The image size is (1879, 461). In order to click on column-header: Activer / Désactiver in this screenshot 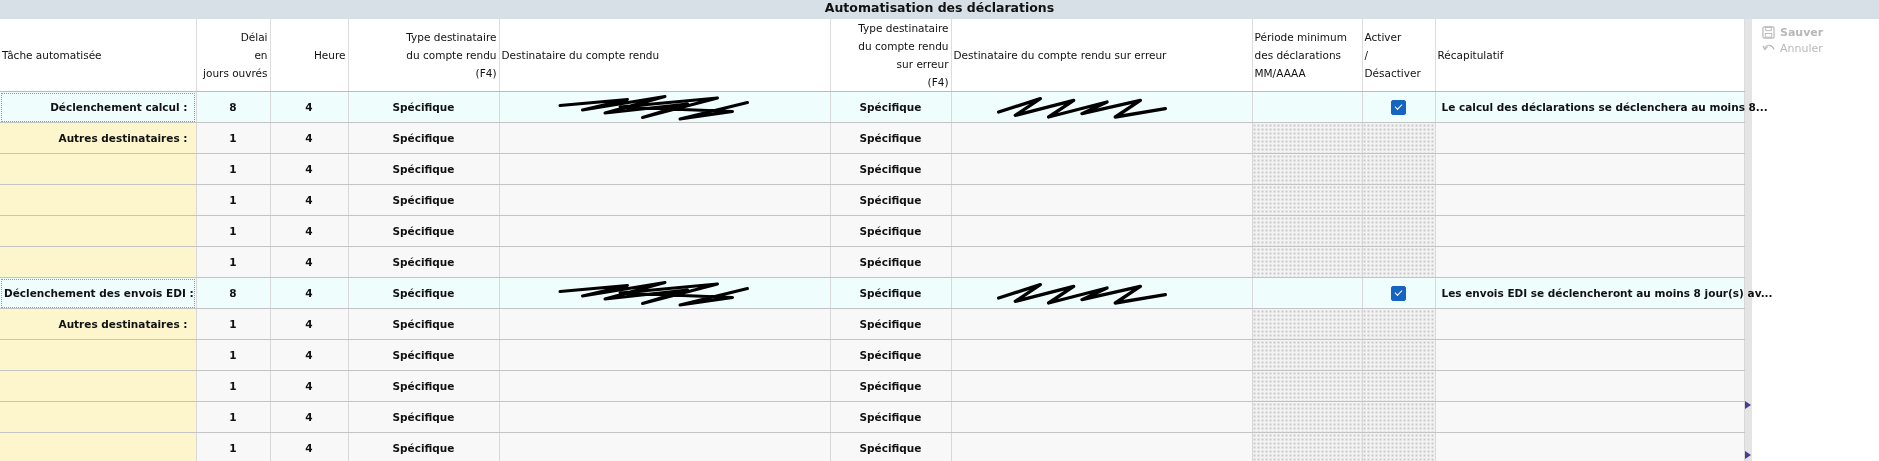, I will do `click(1392, 55)`.